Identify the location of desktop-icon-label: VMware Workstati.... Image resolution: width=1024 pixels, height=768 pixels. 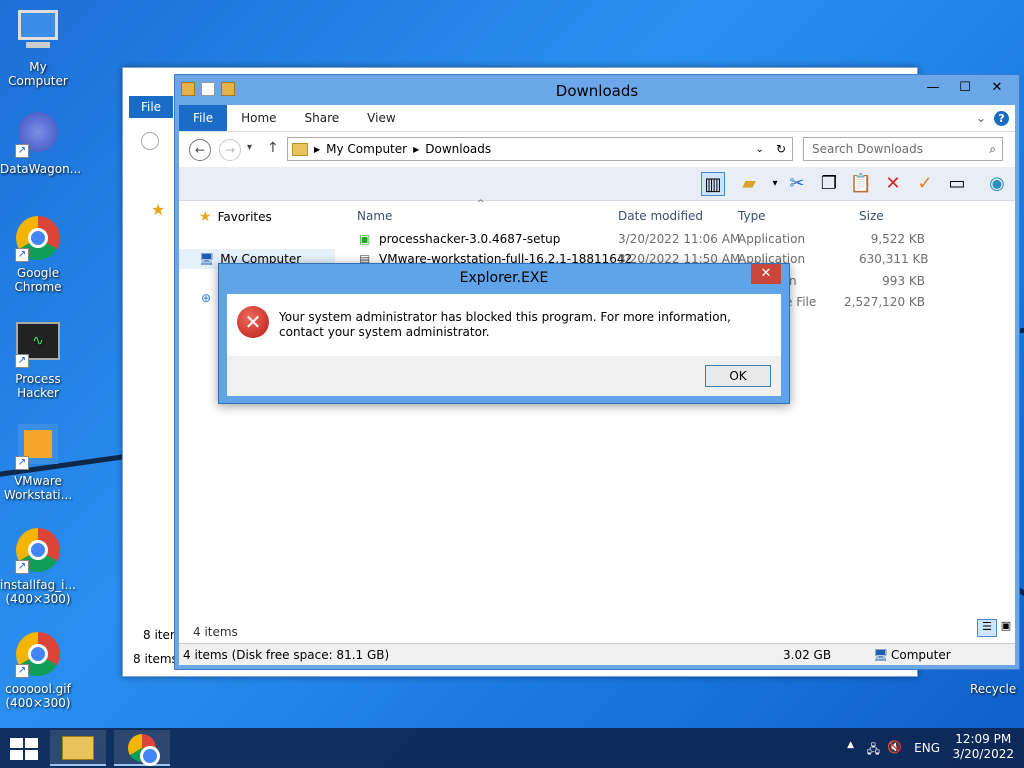
(38, 488).